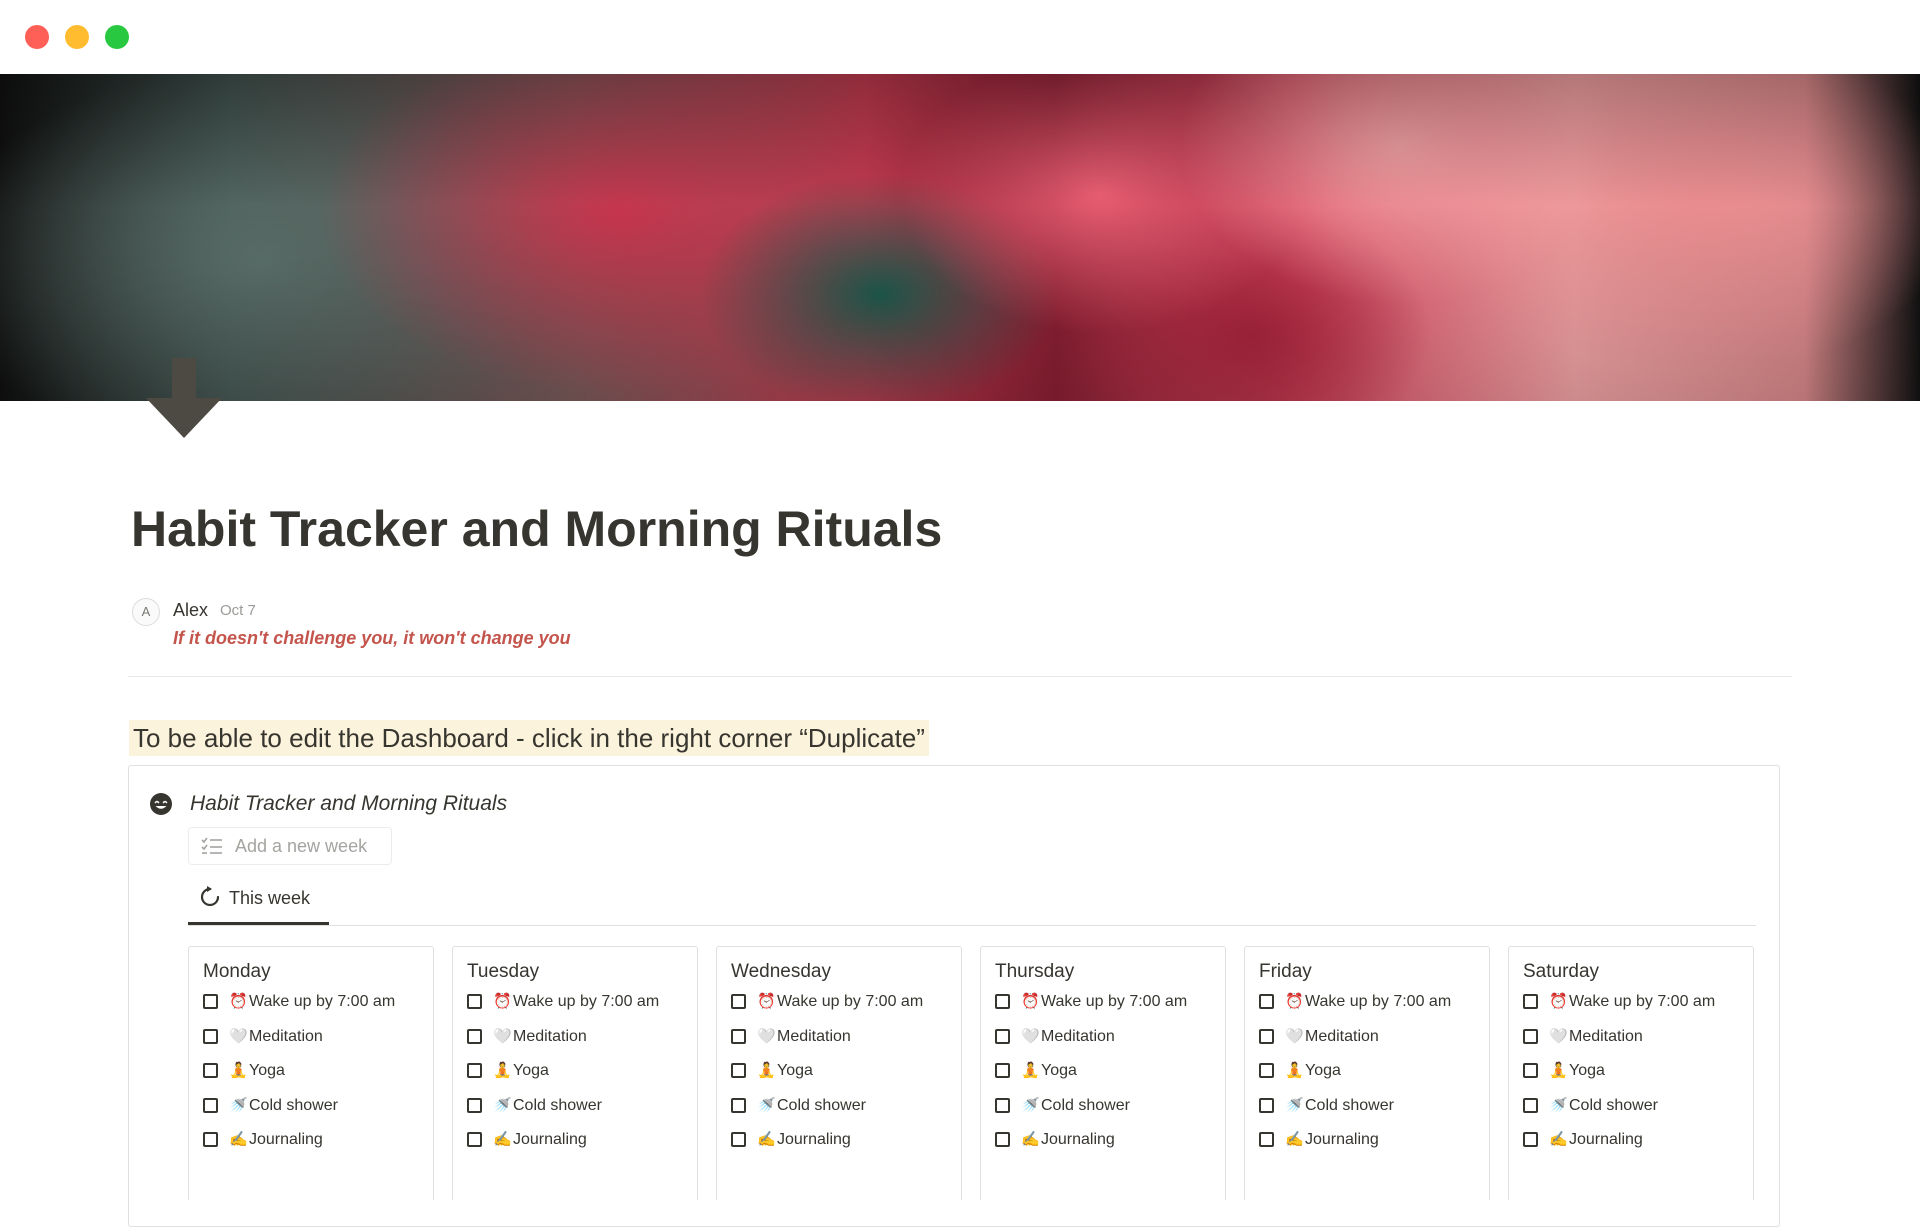 Image resolution: width=1920 pixels, height=1227 pixels. What do you see at coordinates (781, 971) in the screenshot?
I see `day-name: Wednesday` at bounding box center [781, 971].